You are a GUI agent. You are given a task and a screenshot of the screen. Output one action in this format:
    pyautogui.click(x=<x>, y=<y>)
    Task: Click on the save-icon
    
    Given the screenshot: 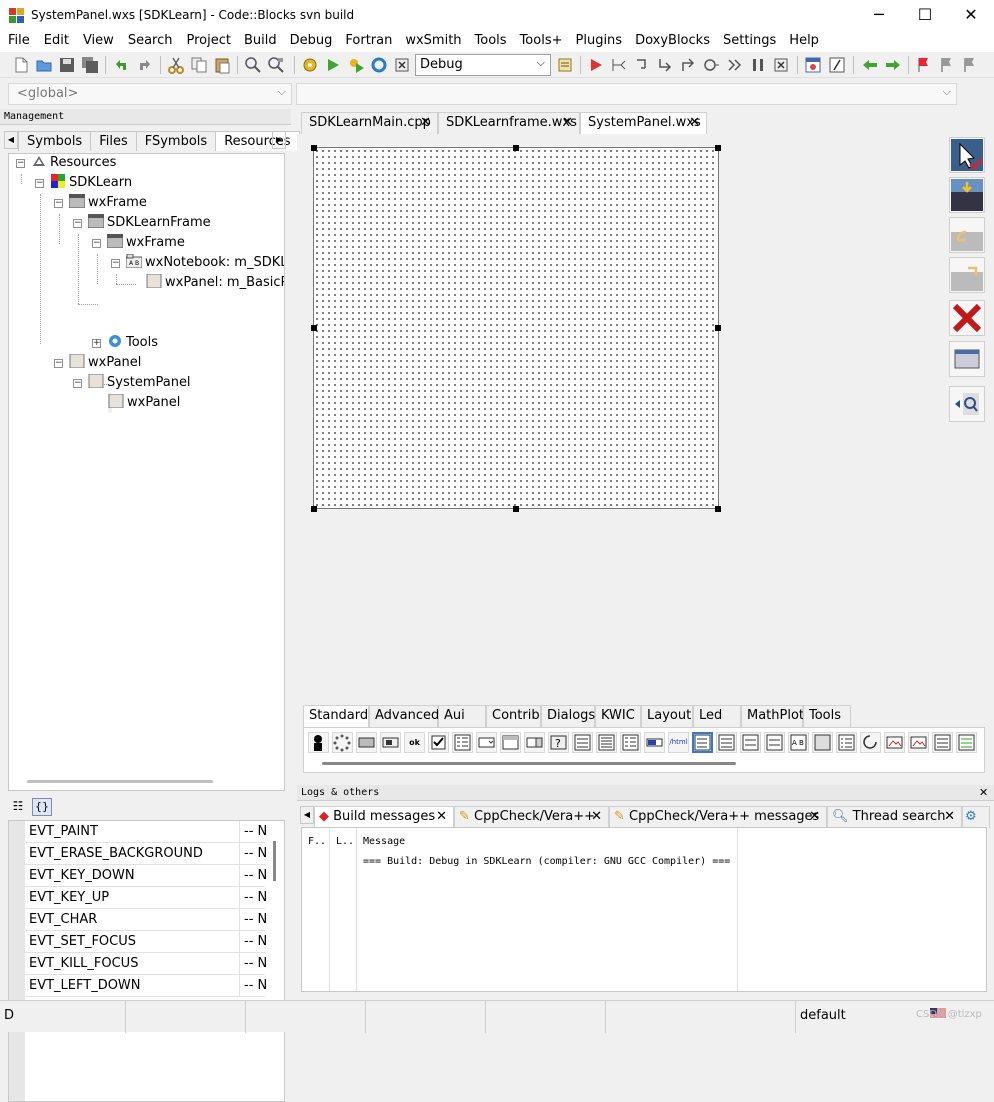 What is the action you would take?
    pyautogui.click(x=67, y=65)
    